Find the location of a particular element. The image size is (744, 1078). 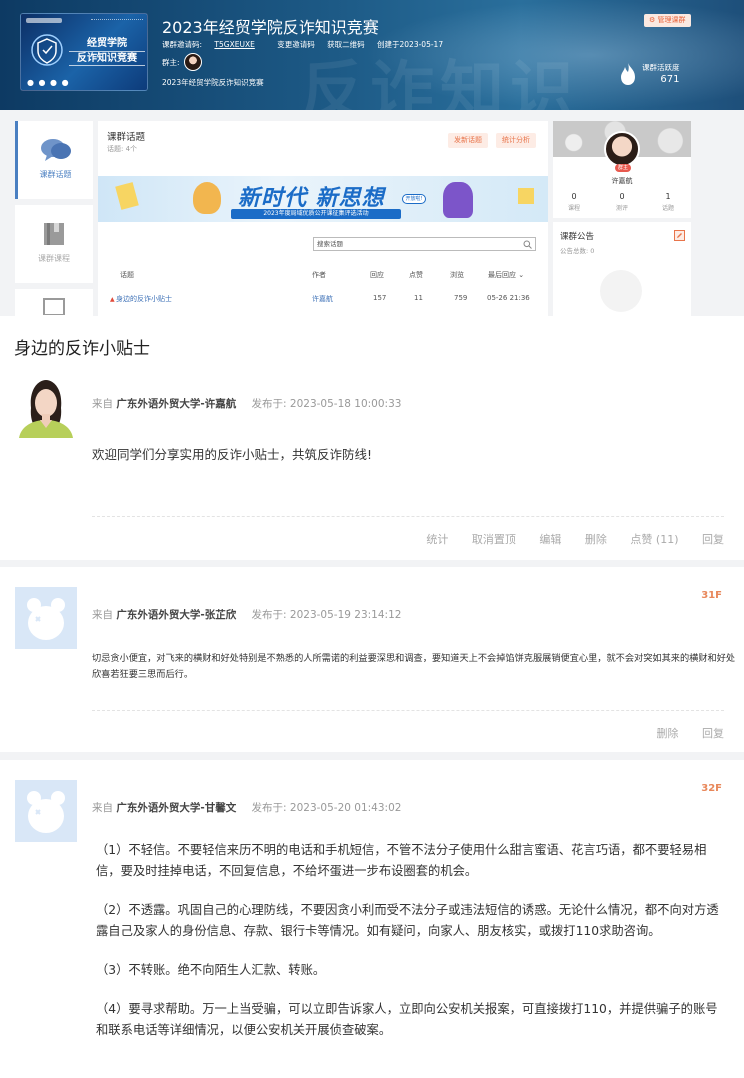

floor-number: 31F is located at coordinates (711, 595).